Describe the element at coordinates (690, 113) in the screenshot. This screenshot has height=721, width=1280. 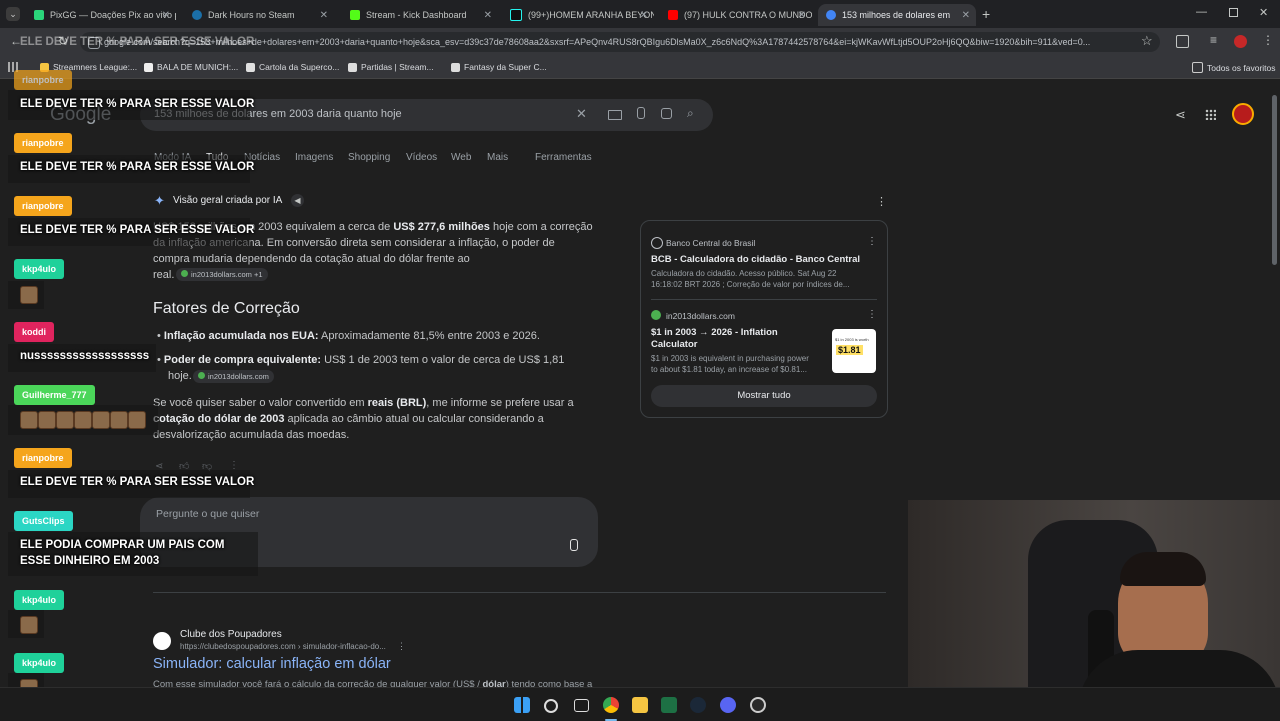
I see `search-icon: ⌕` at that location.